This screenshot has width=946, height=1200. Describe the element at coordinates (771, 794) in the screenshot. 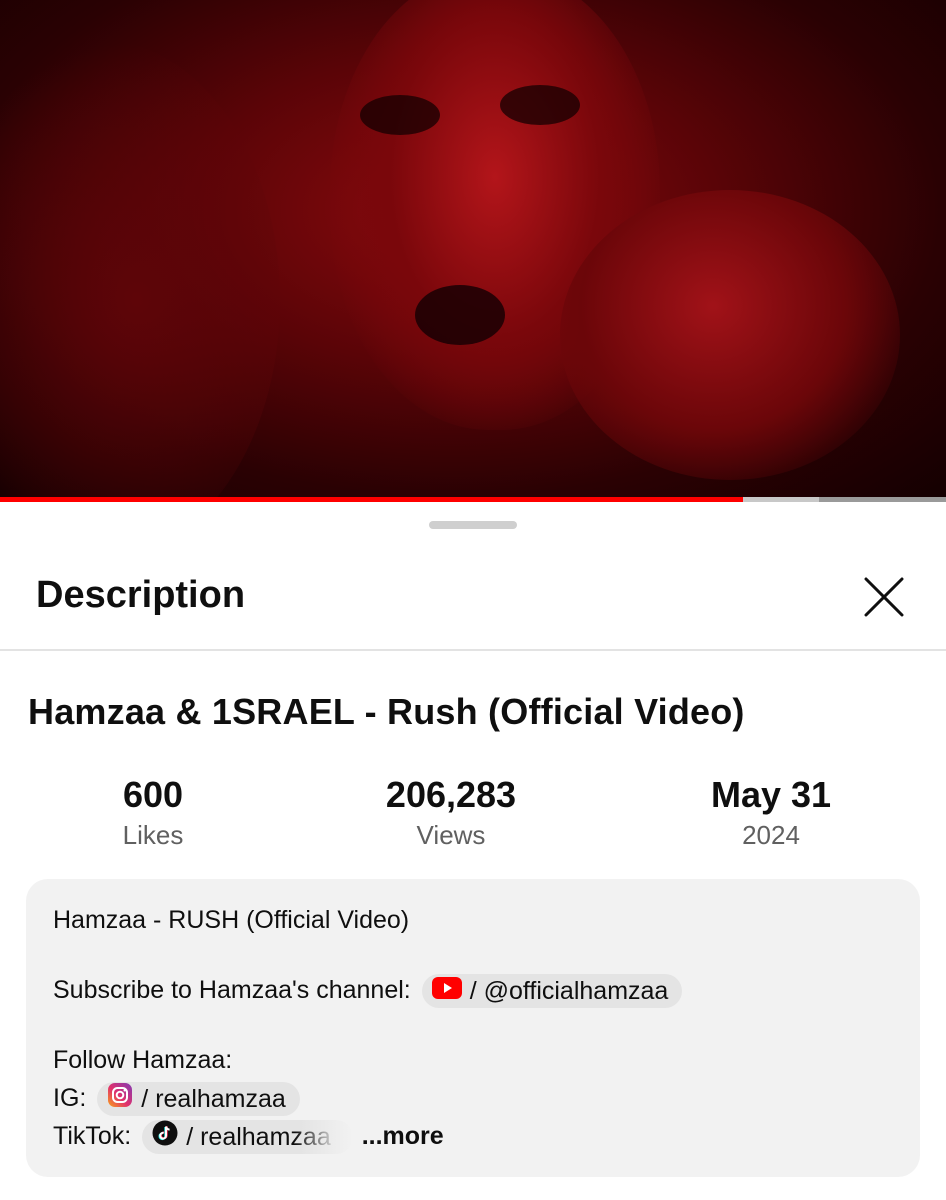

I see `publish-date: May 31` at that location.